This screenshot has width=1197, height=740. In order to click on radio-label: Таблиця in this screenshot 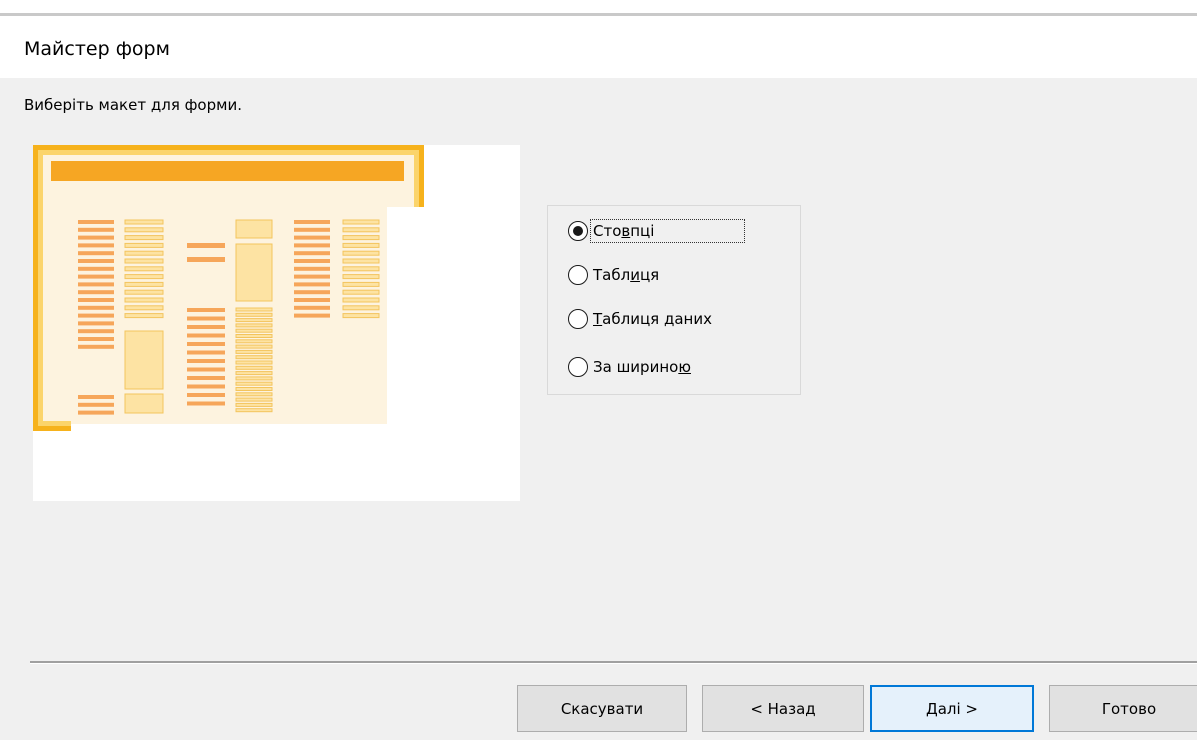, I will do `click(626, 275)`.